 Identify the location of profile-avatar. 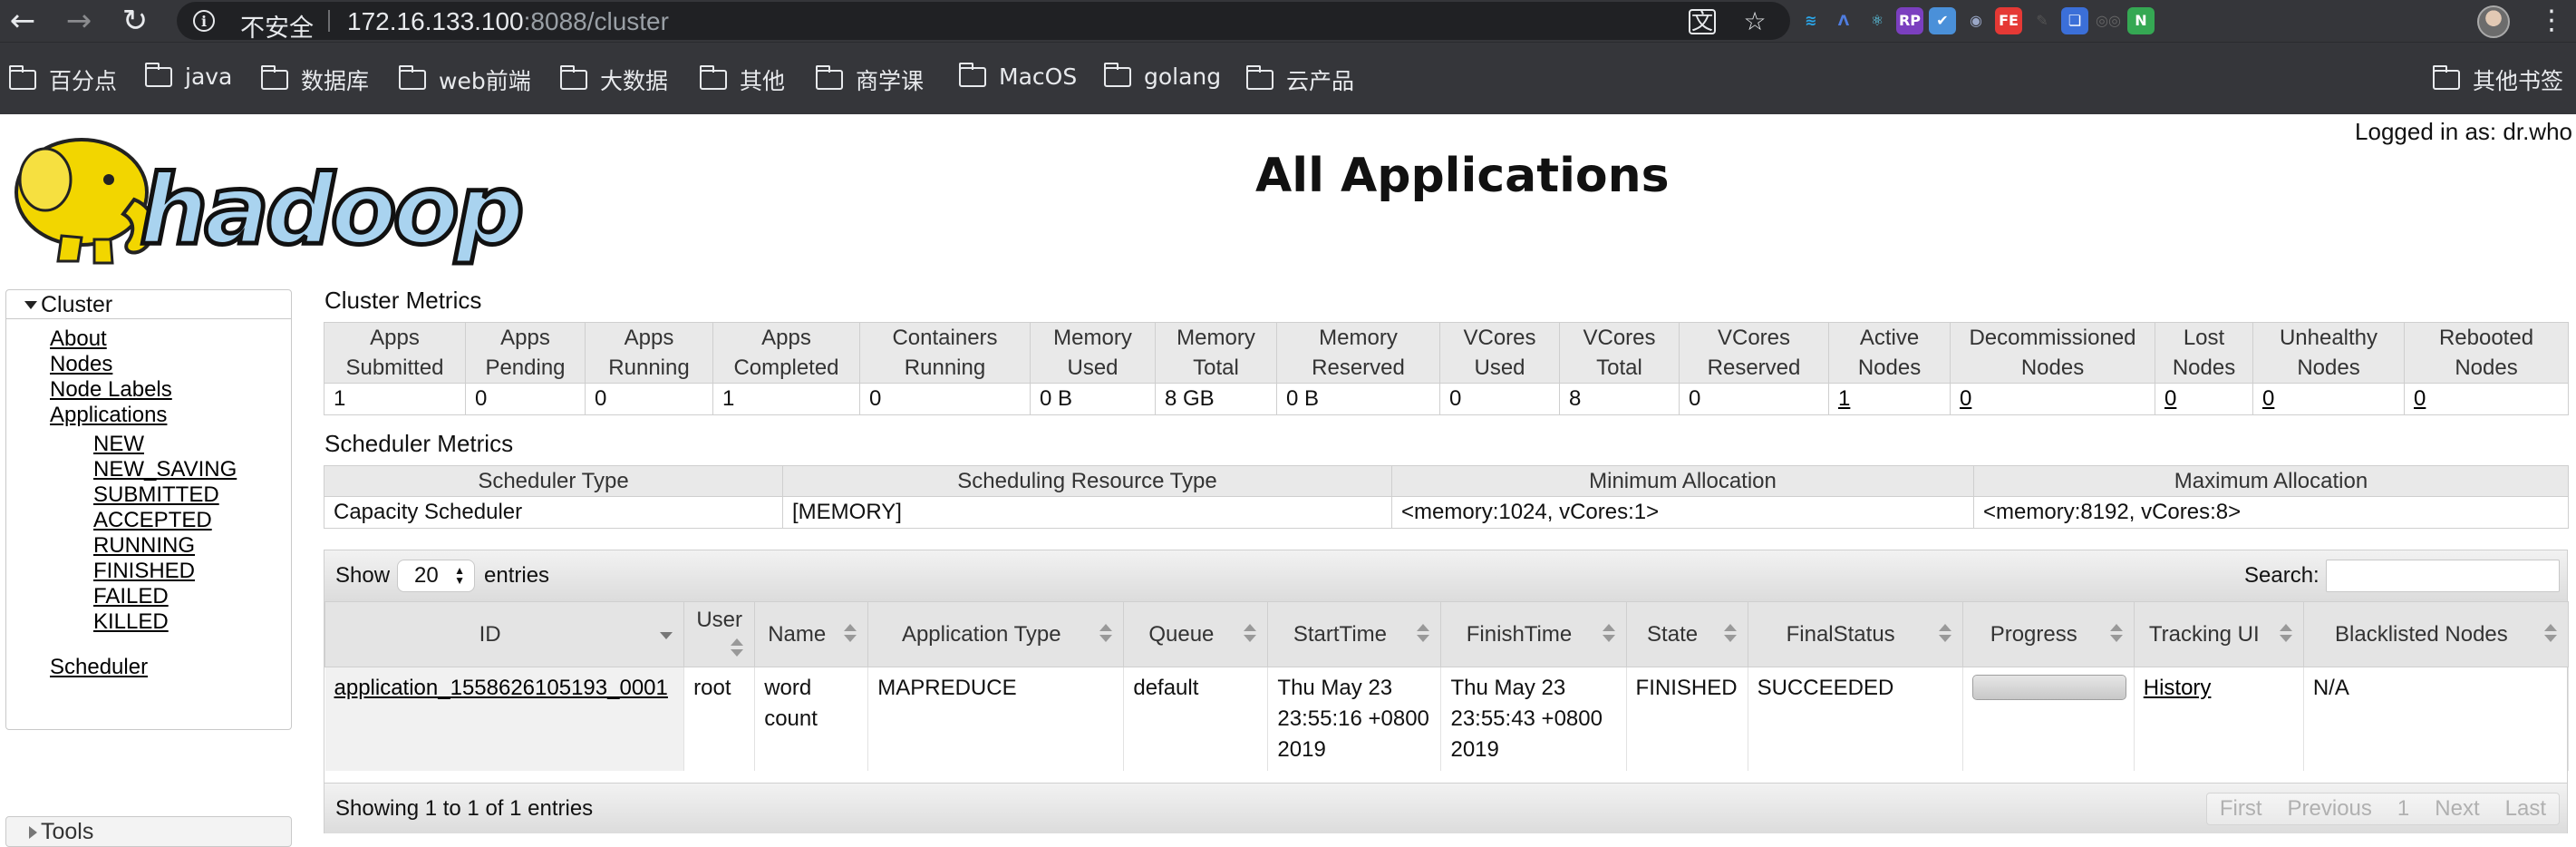
(2493, 21).